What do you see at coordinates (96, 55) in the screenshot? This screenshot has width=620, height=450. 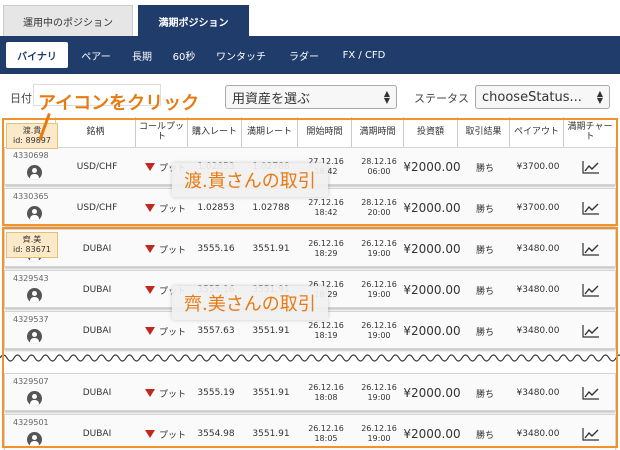 I see `nav-pair: ペアー` at bounding box center [96, 55].